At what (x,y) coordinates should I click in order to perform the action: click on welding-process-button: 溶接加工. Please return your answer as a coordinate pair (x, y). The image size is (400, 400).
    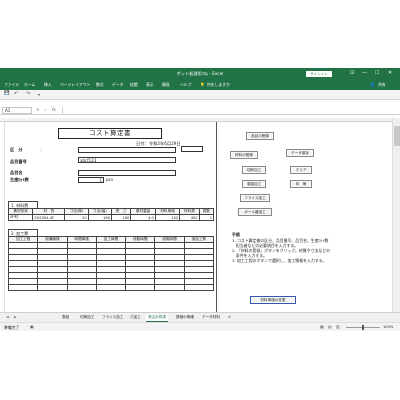
    Looking at the image, I should click on (254, 184).